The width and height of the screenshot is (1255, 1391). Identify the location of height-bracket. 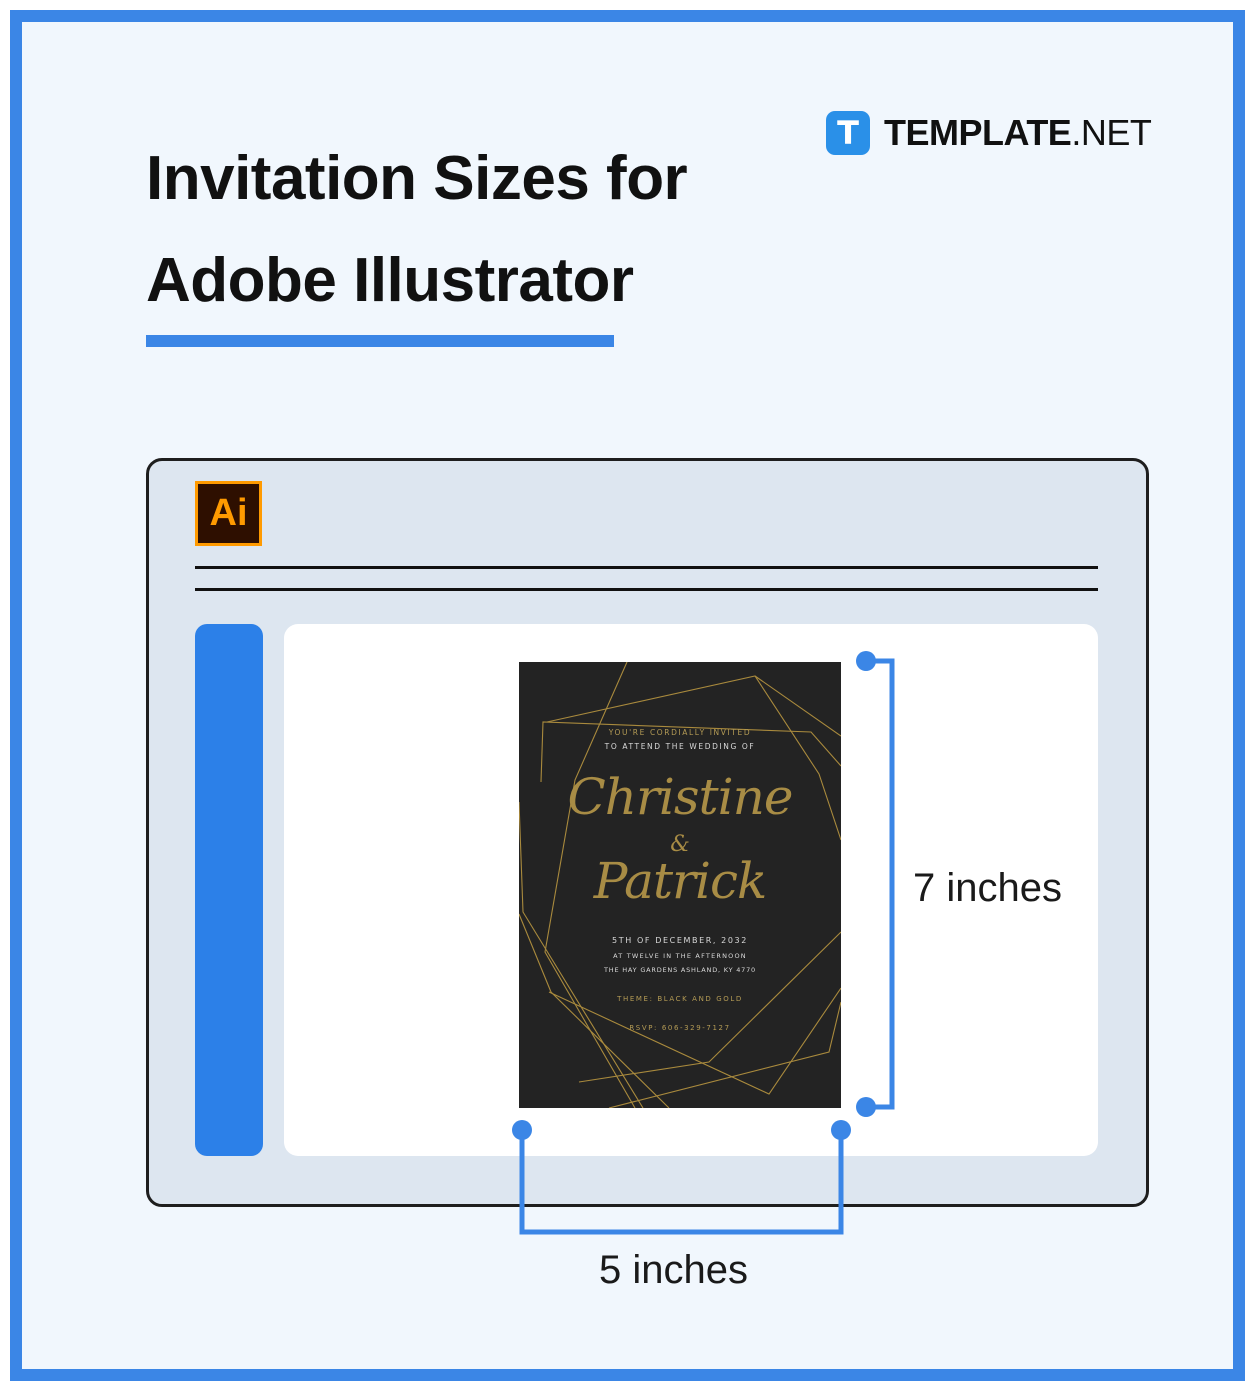
(875, 884).